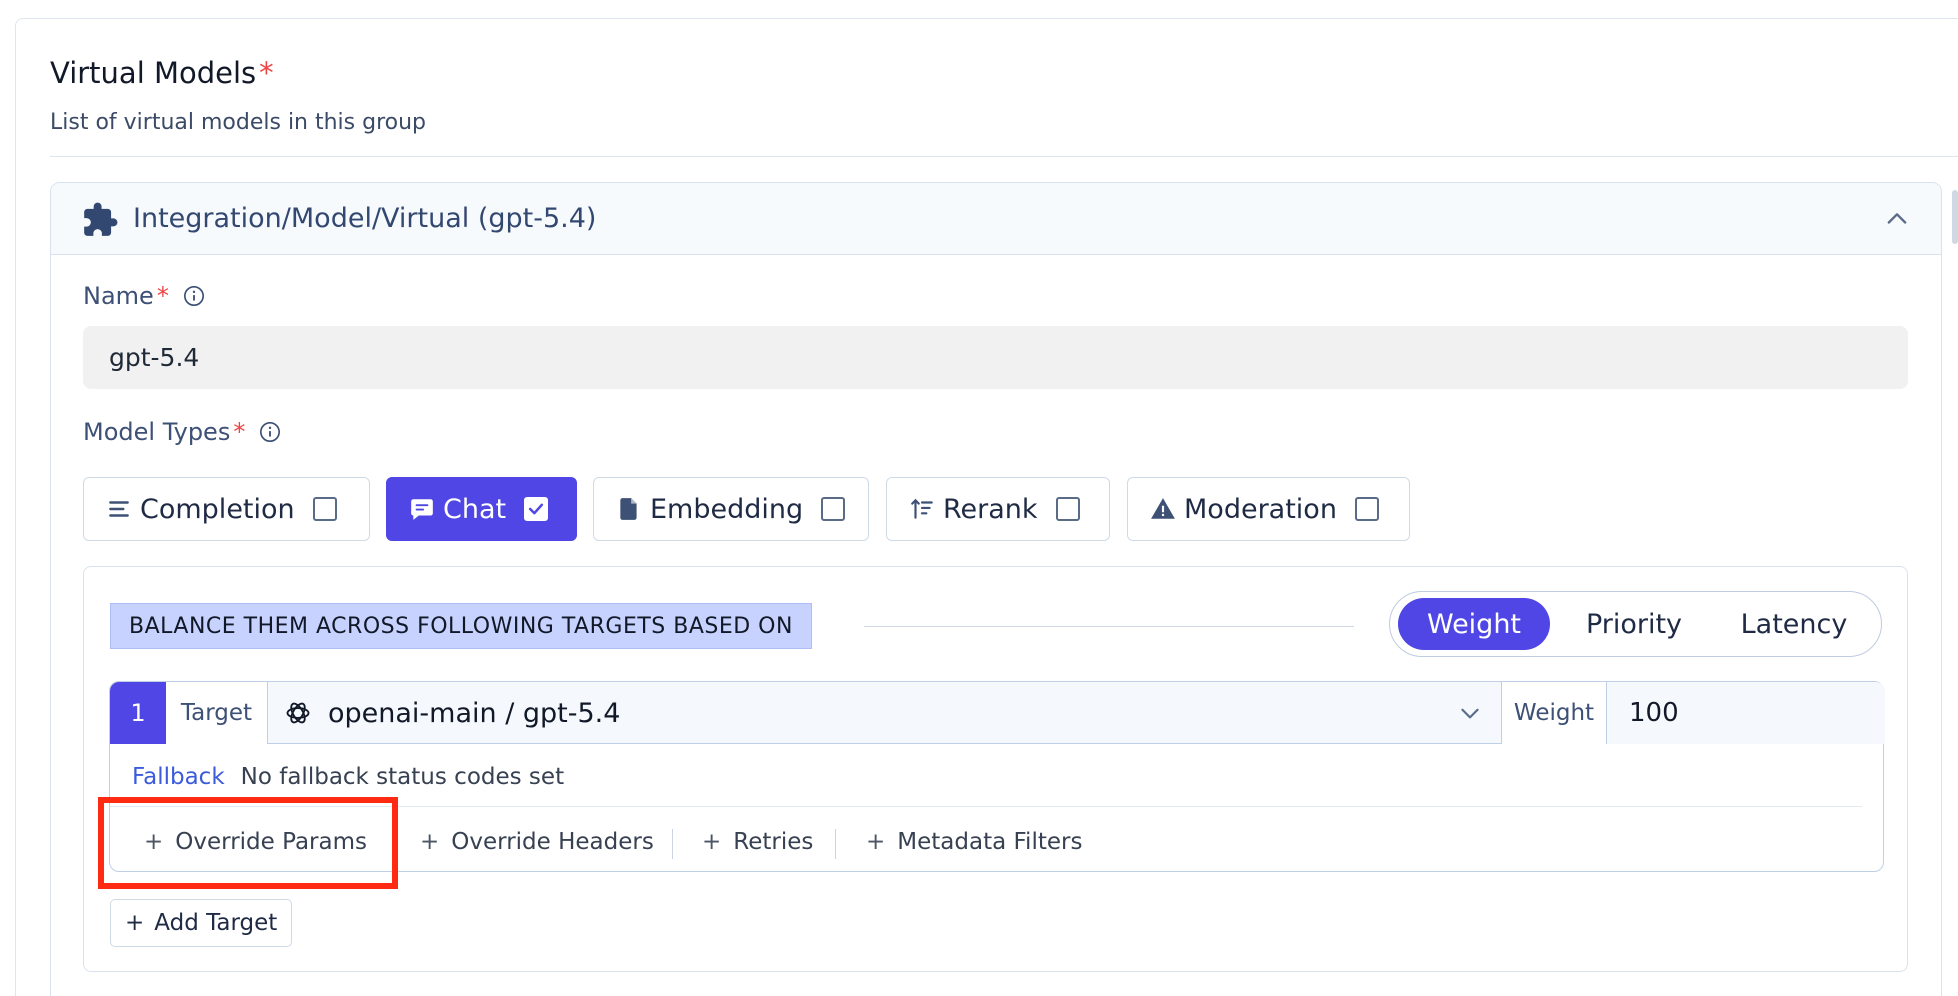 This screenshot has height=996, width=1958. I want to click on model-type-label: Chat, so click(475, 509).